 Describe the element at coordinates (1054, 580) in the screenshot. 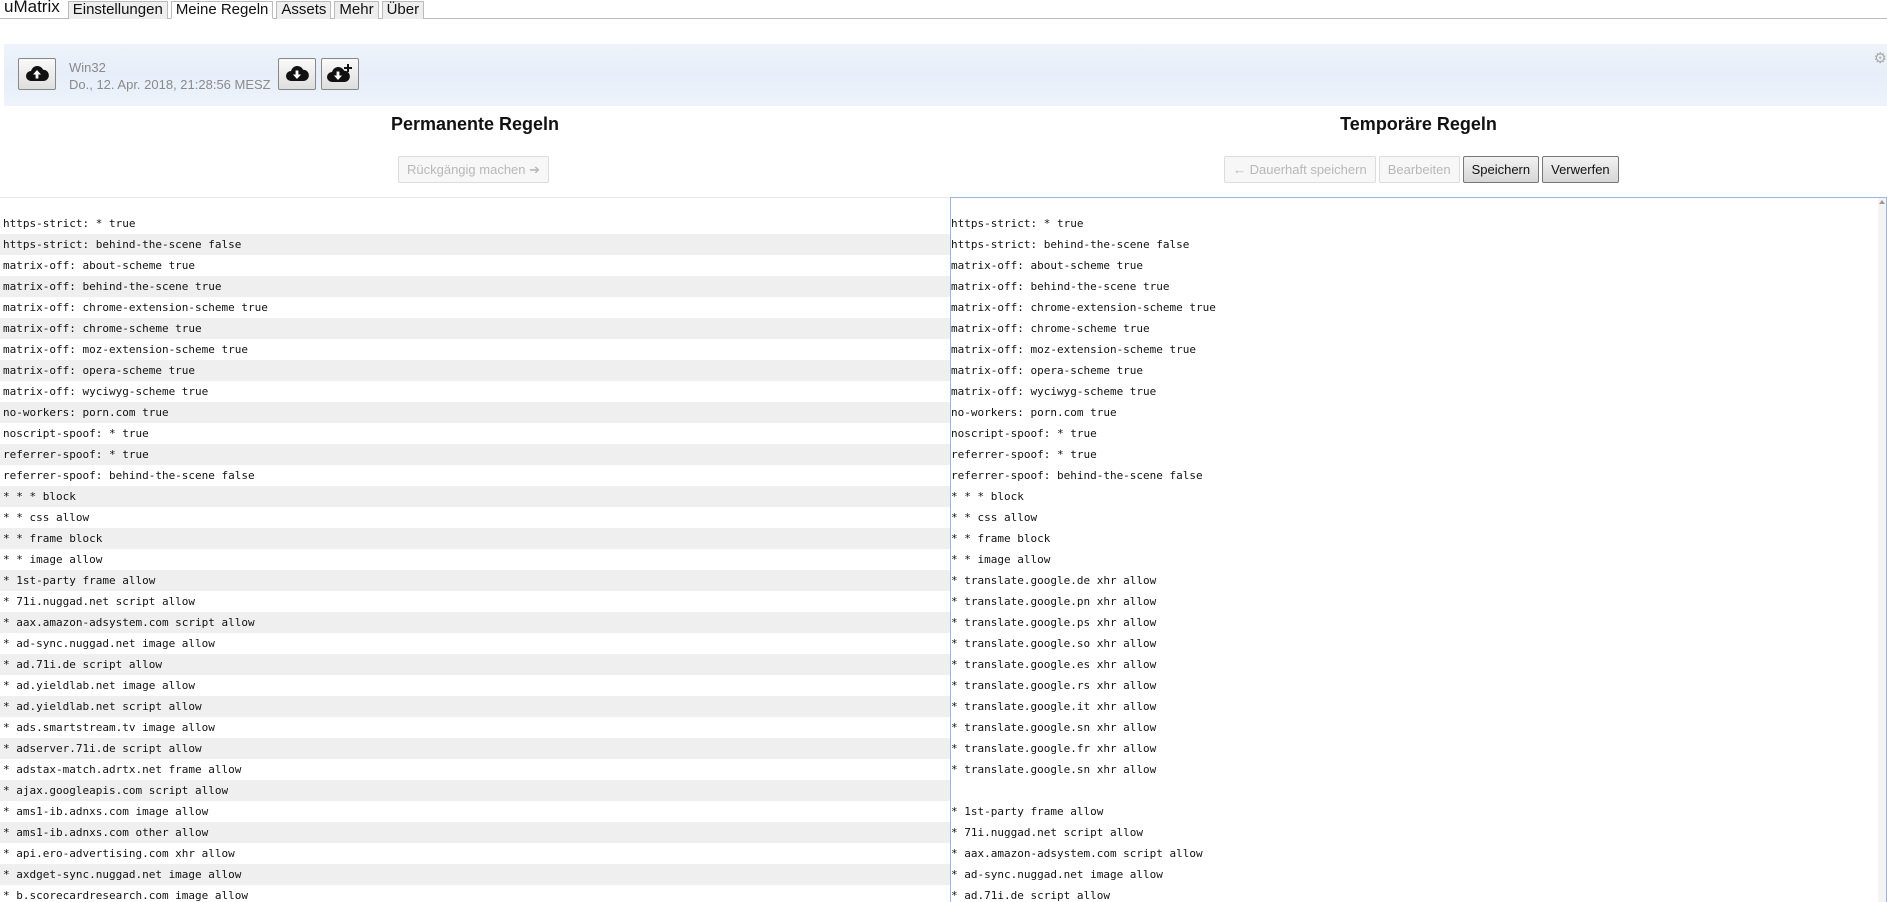

I see `rule-line: * translate.google.de xhr allow` at that location.